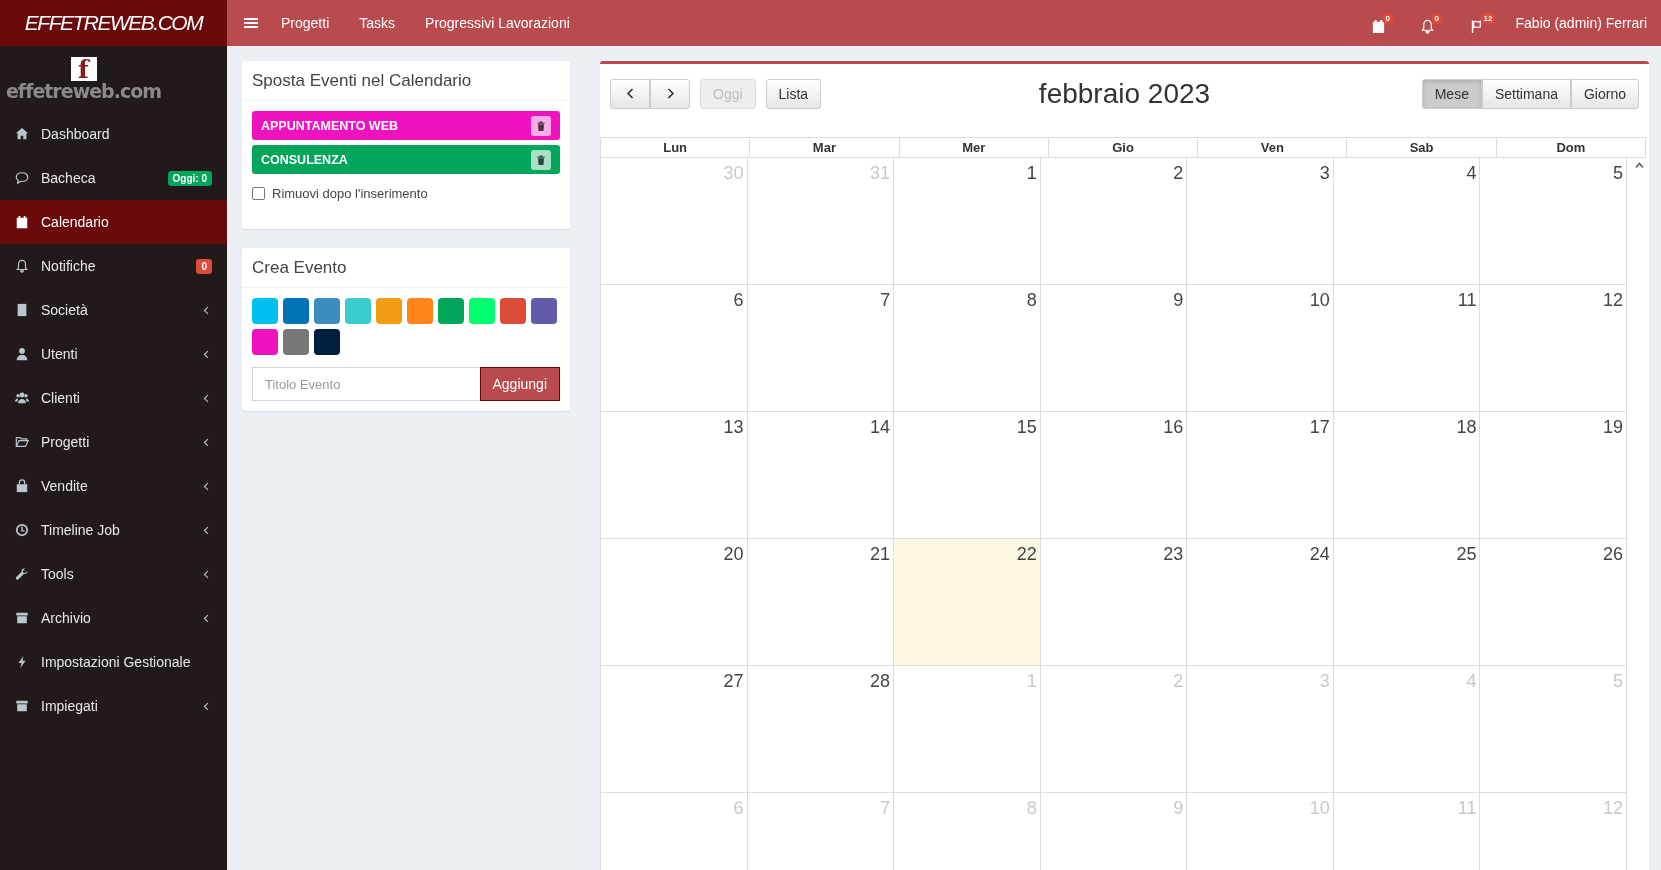  Describe the element at coordinates (821, 475) in the screenshot. I see `day-cell: 14` at that location.